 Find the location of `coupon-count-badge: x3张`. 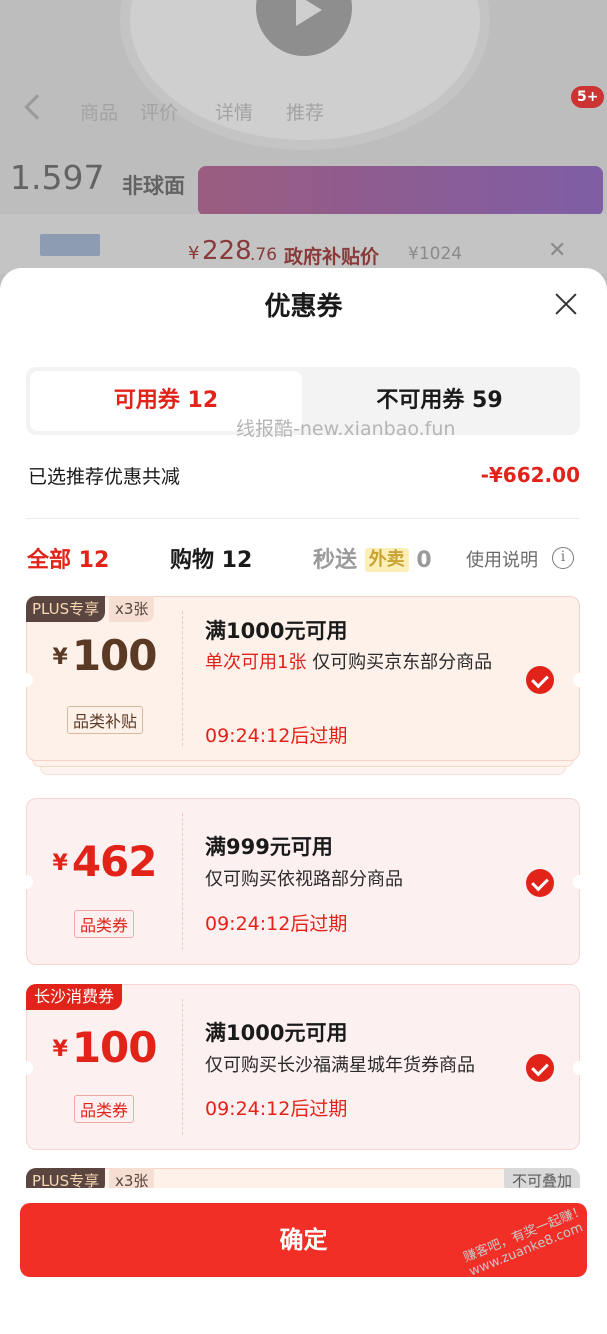

coupon-count-badge: x3张 is located at coordinates (132, 609).